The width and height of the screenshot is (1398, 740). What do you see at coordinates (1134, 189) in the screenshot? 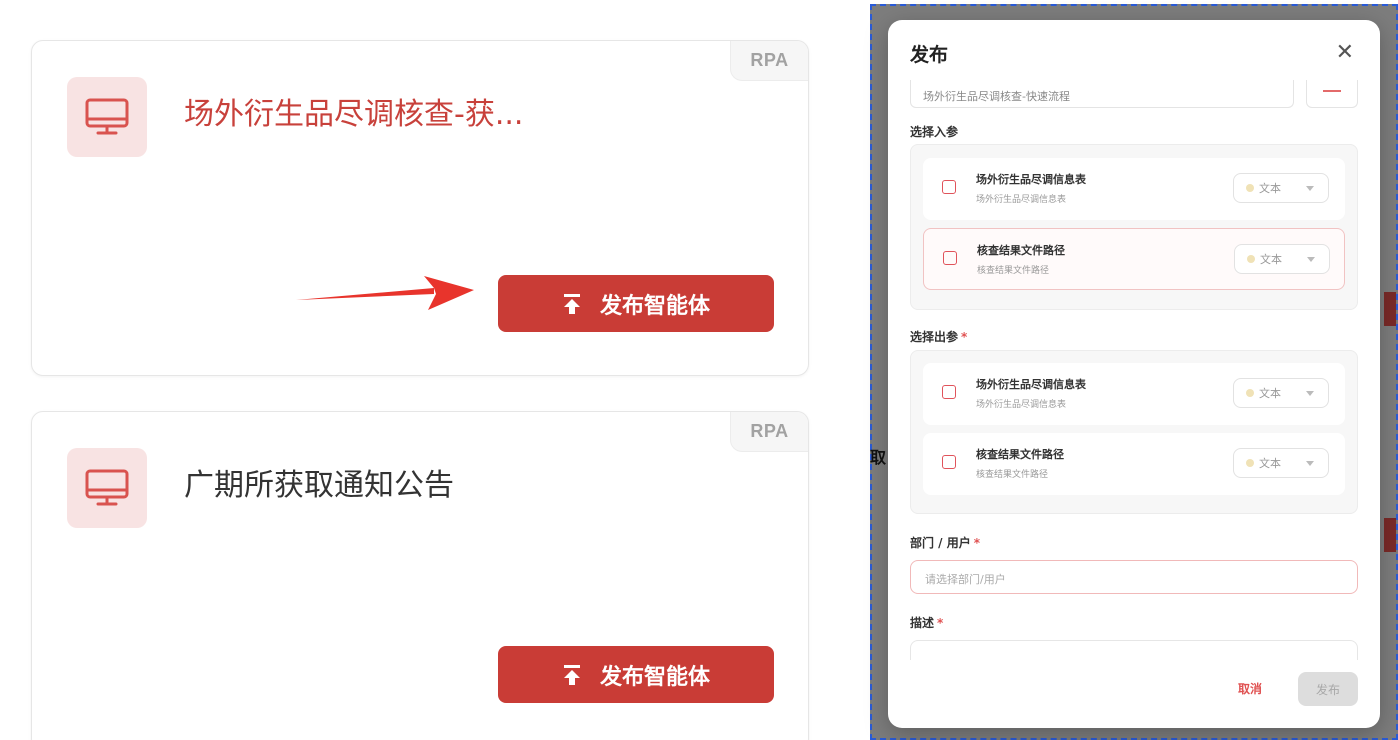
I see `input-param-row: 场外衍生品尽调信息表 场外衍生品尽调信息表 文本` at bounding box center [1134, 189].